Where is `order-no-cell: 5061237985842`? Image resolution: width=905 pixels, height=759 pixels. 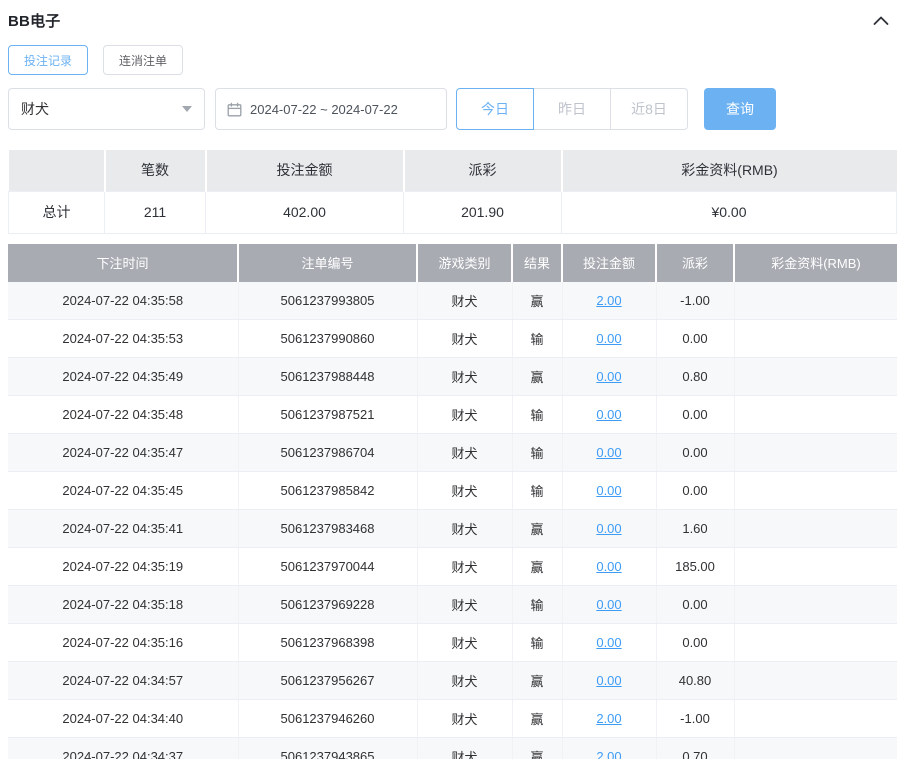
order-no-cell: 5061237985842 is located at coordinates (328, 490).